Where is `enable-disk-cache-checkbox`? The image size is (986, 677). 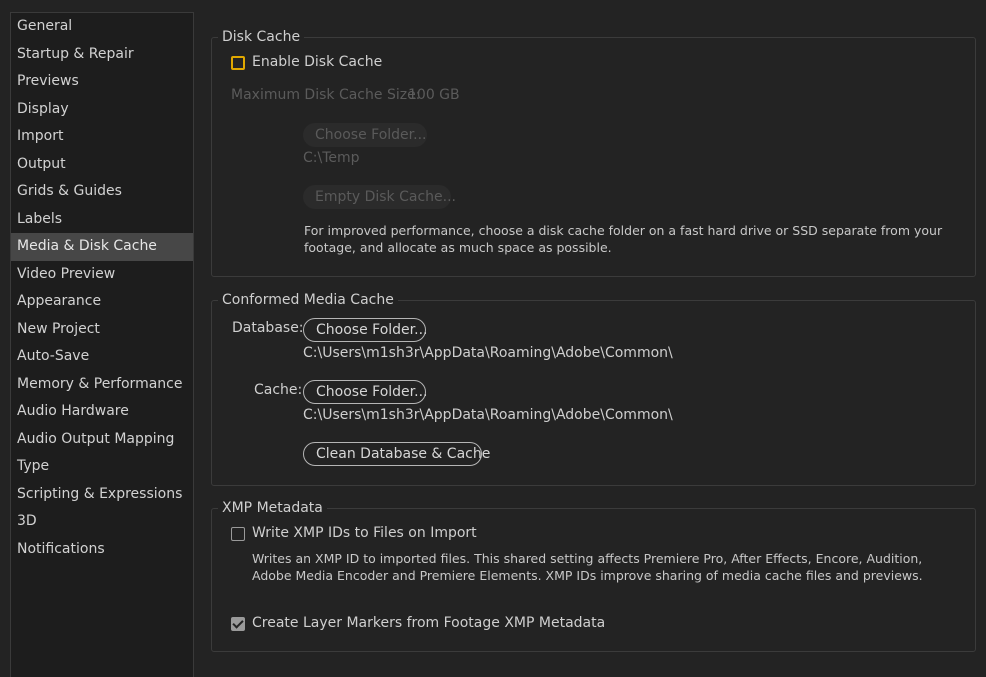 enable-disk-cache-checkbox is located at coordinates (238, 63).